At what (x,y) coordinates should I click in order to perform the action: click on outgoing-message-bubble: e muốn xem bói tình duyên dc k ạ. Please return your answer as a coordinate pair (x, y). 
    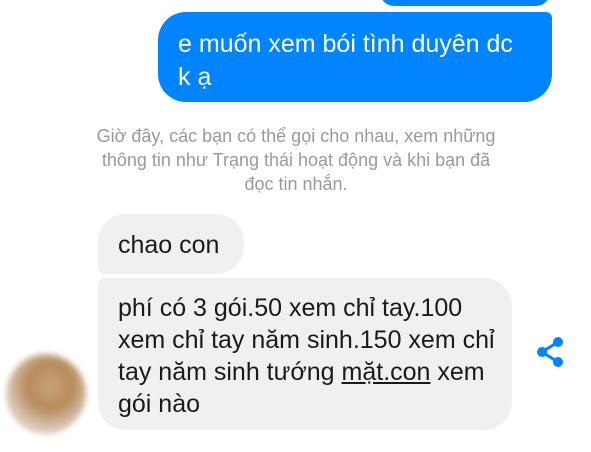
    Looking at the image, I should click on (355, 57).